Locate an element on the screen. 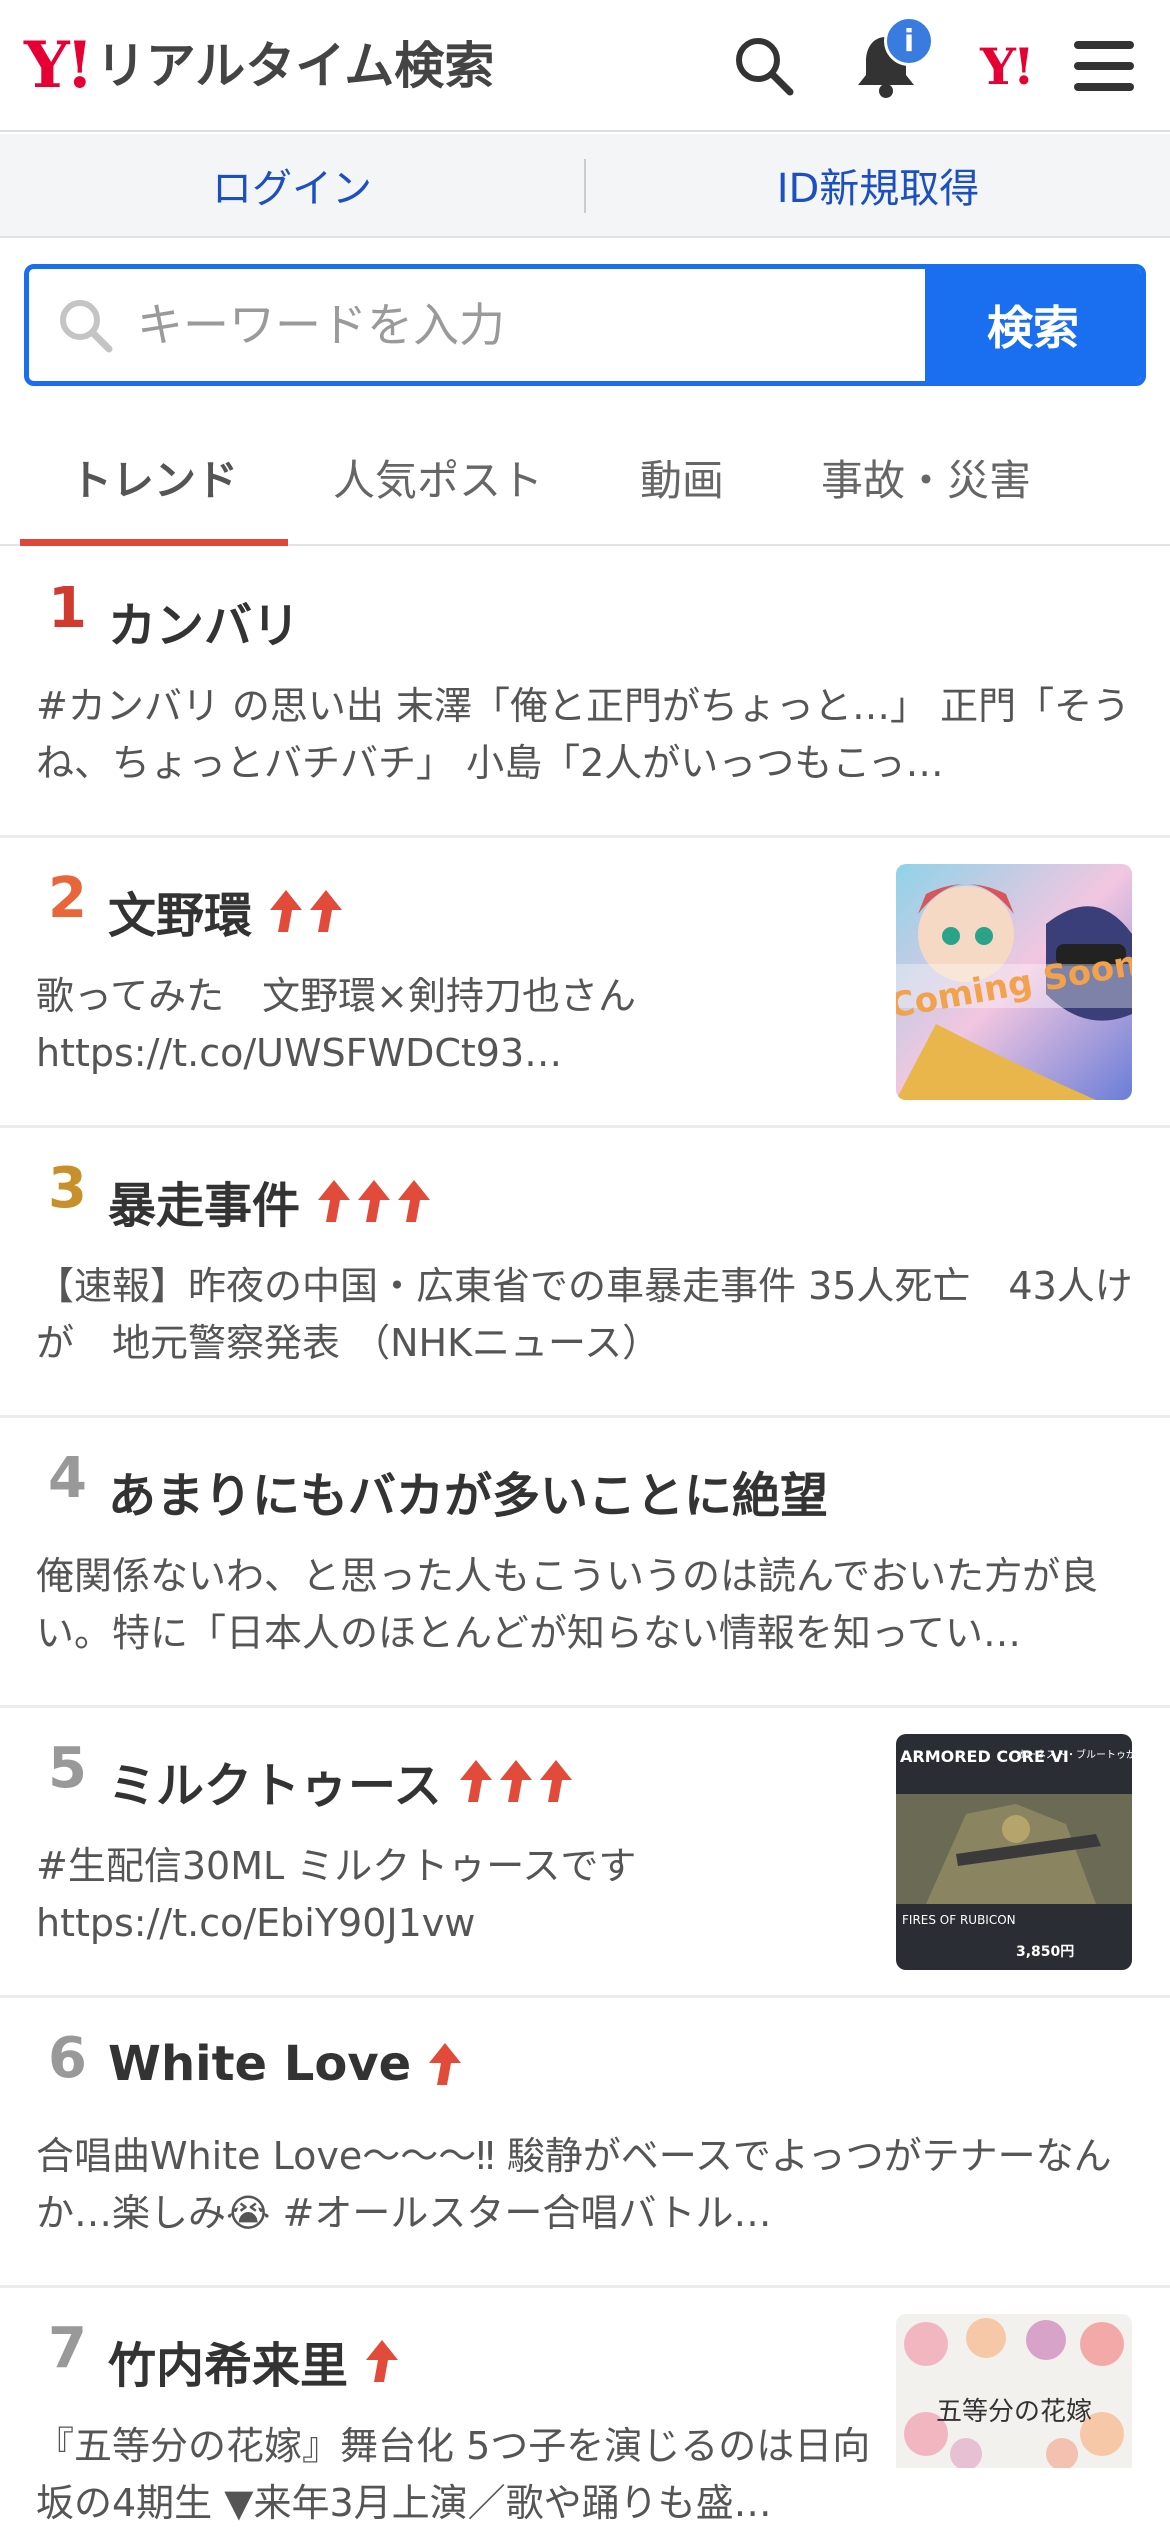 This screenshot has height=2532, width=1170. thumbnail-subtitle: FIRES OF RUBICON is located at coordinates (959, 1920).